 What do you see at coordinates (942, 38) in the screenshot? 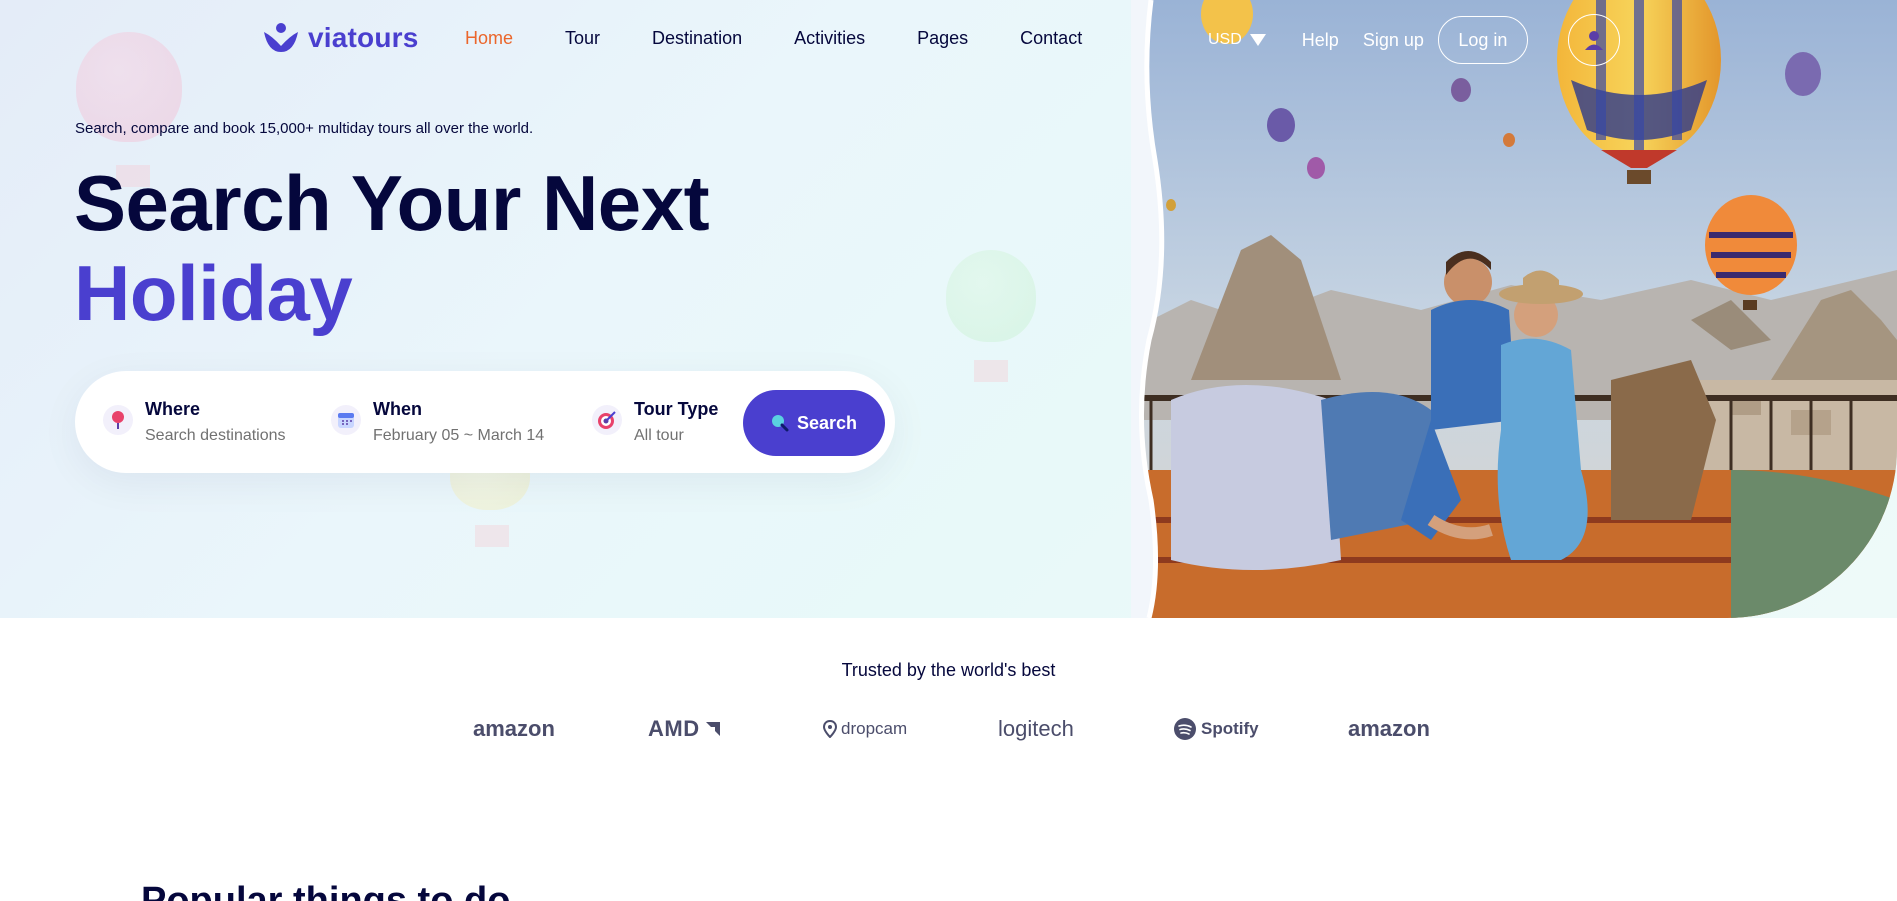
I see `nav-item-pages: Pages` at bounding box center [942, 38].